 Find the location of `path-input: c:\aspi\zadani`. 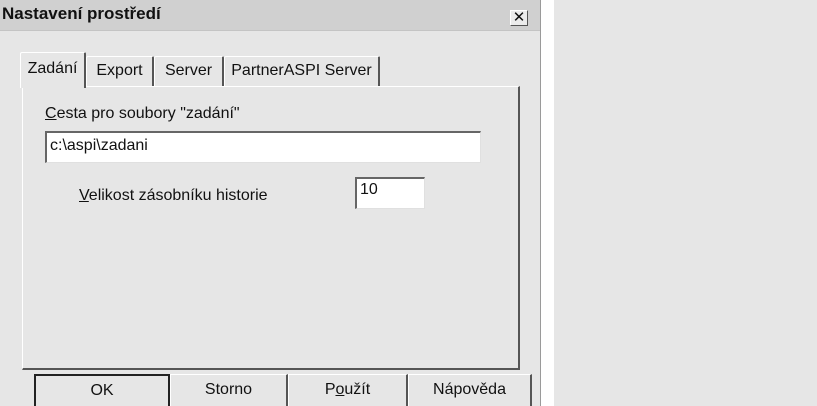

path-input: c:\aspi\zadani is located at coordinates (263, 147).